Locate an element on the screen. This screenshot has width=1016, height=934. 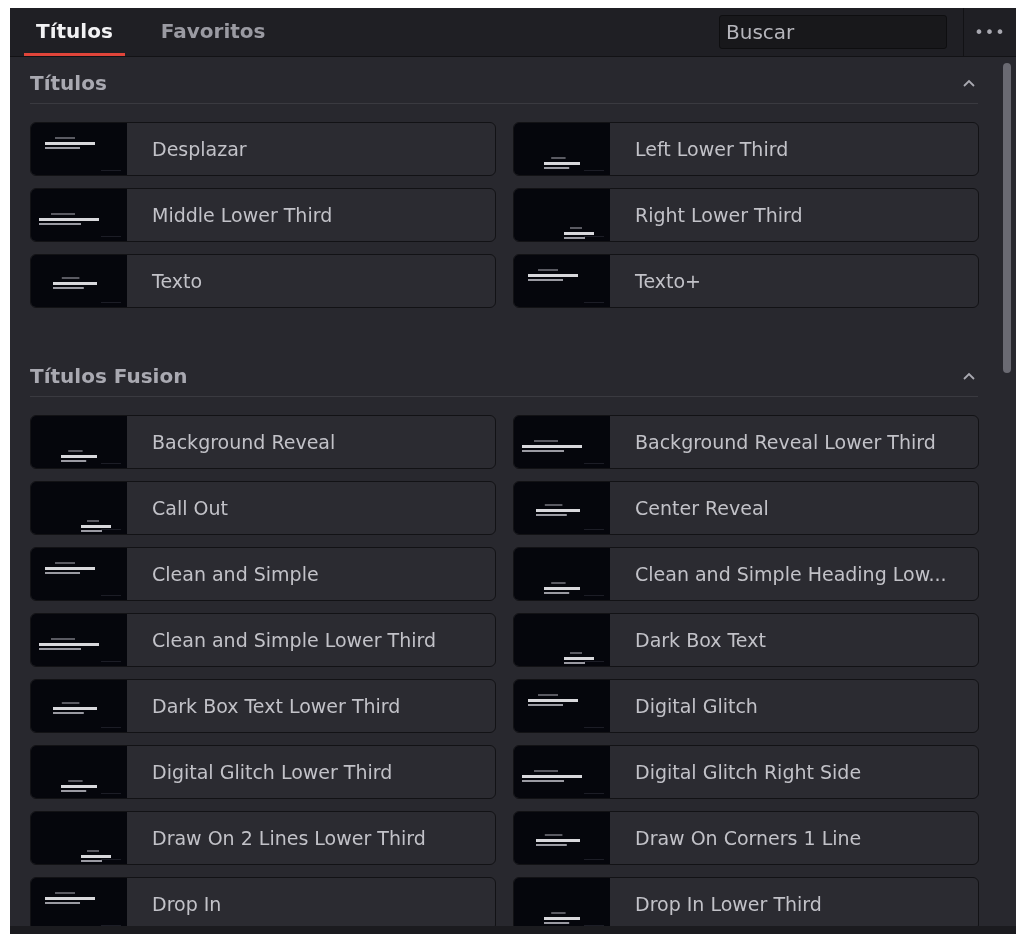
title-item: Background Reveal Lower Third is located at coordinates (746, 442).